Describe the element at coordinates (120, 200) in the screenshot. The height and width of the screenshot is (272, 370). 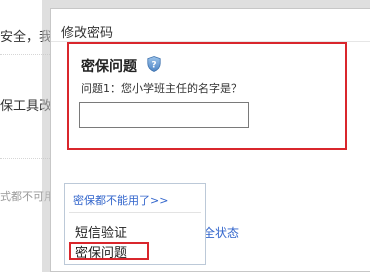
I see `security-unavailable-toggle: 密保都不能用了>>` at that location.